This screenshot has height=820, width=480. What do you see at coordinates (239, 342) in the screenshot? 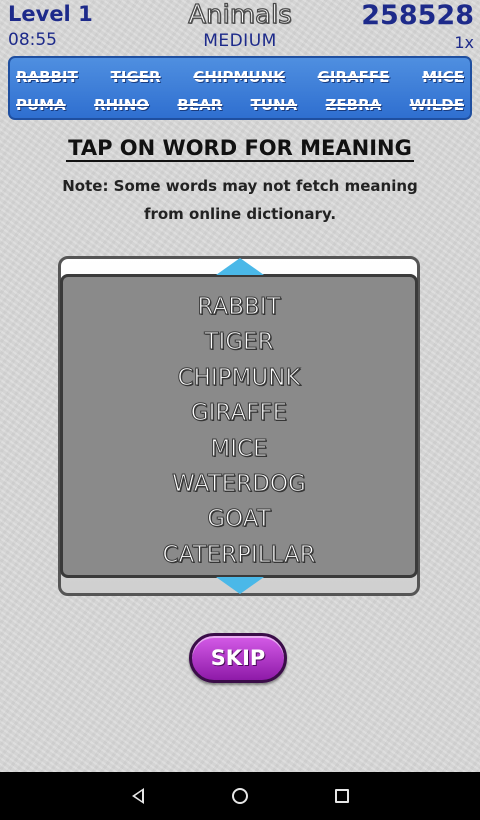
I see `found-word: TIGER` at bounding box center [239, 342].